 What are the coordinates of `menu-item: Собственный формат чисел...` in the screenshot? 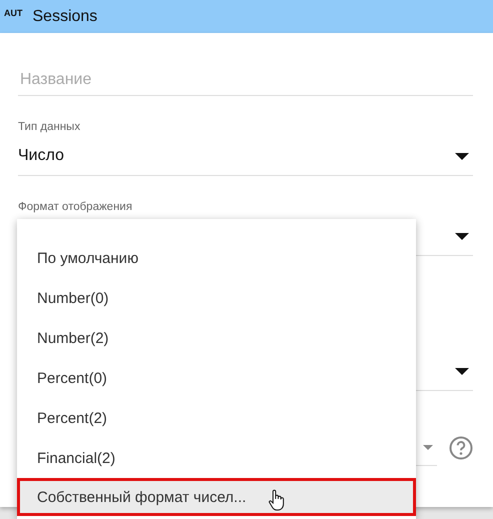 It's located at (216, 497).